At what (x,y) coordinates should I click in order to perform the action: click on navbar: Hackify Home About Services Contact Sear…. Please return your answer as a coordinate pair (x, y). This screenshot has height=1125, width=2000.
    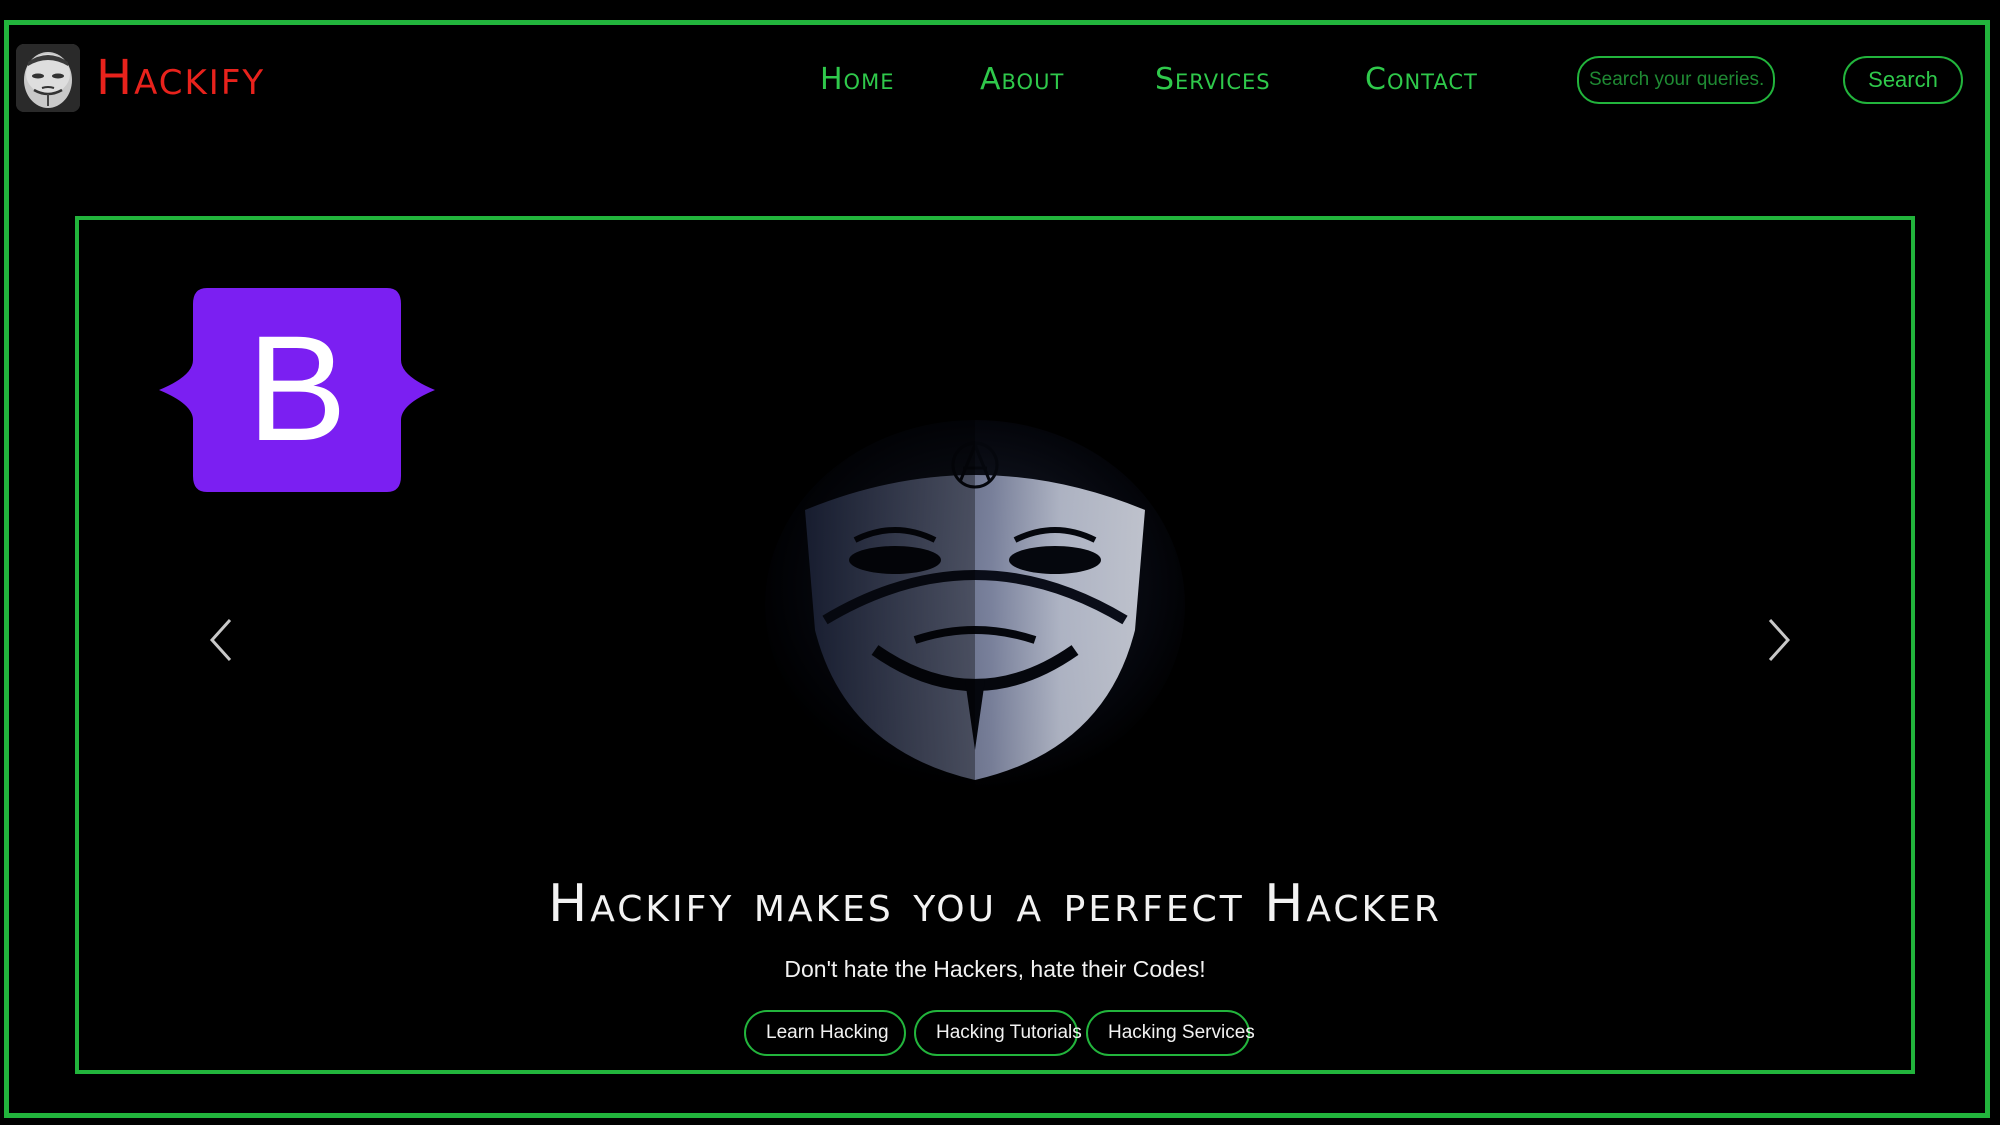
    Looking at the image, I should click on (1000, 80).